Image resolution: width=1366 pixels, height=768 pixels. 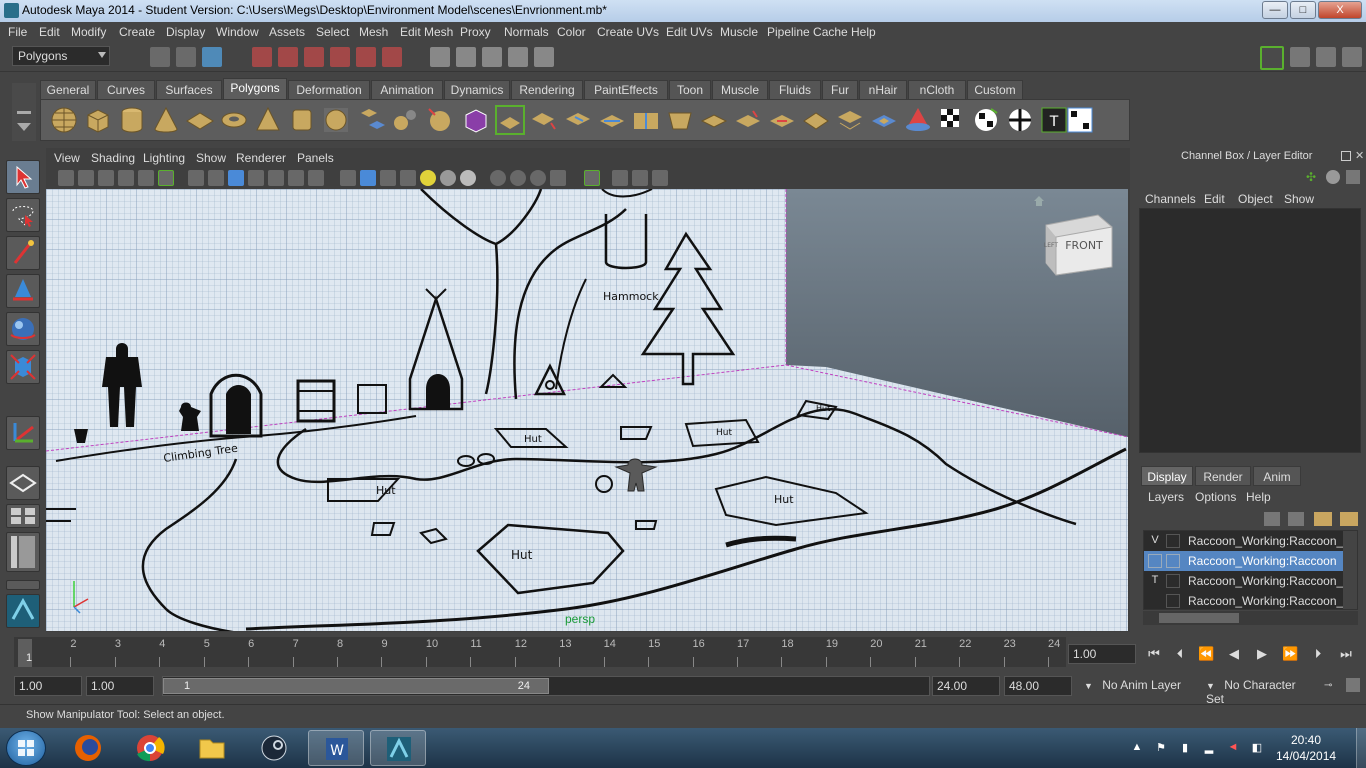 I want to click on taskbar-firefox, so click(x=88, y=748).